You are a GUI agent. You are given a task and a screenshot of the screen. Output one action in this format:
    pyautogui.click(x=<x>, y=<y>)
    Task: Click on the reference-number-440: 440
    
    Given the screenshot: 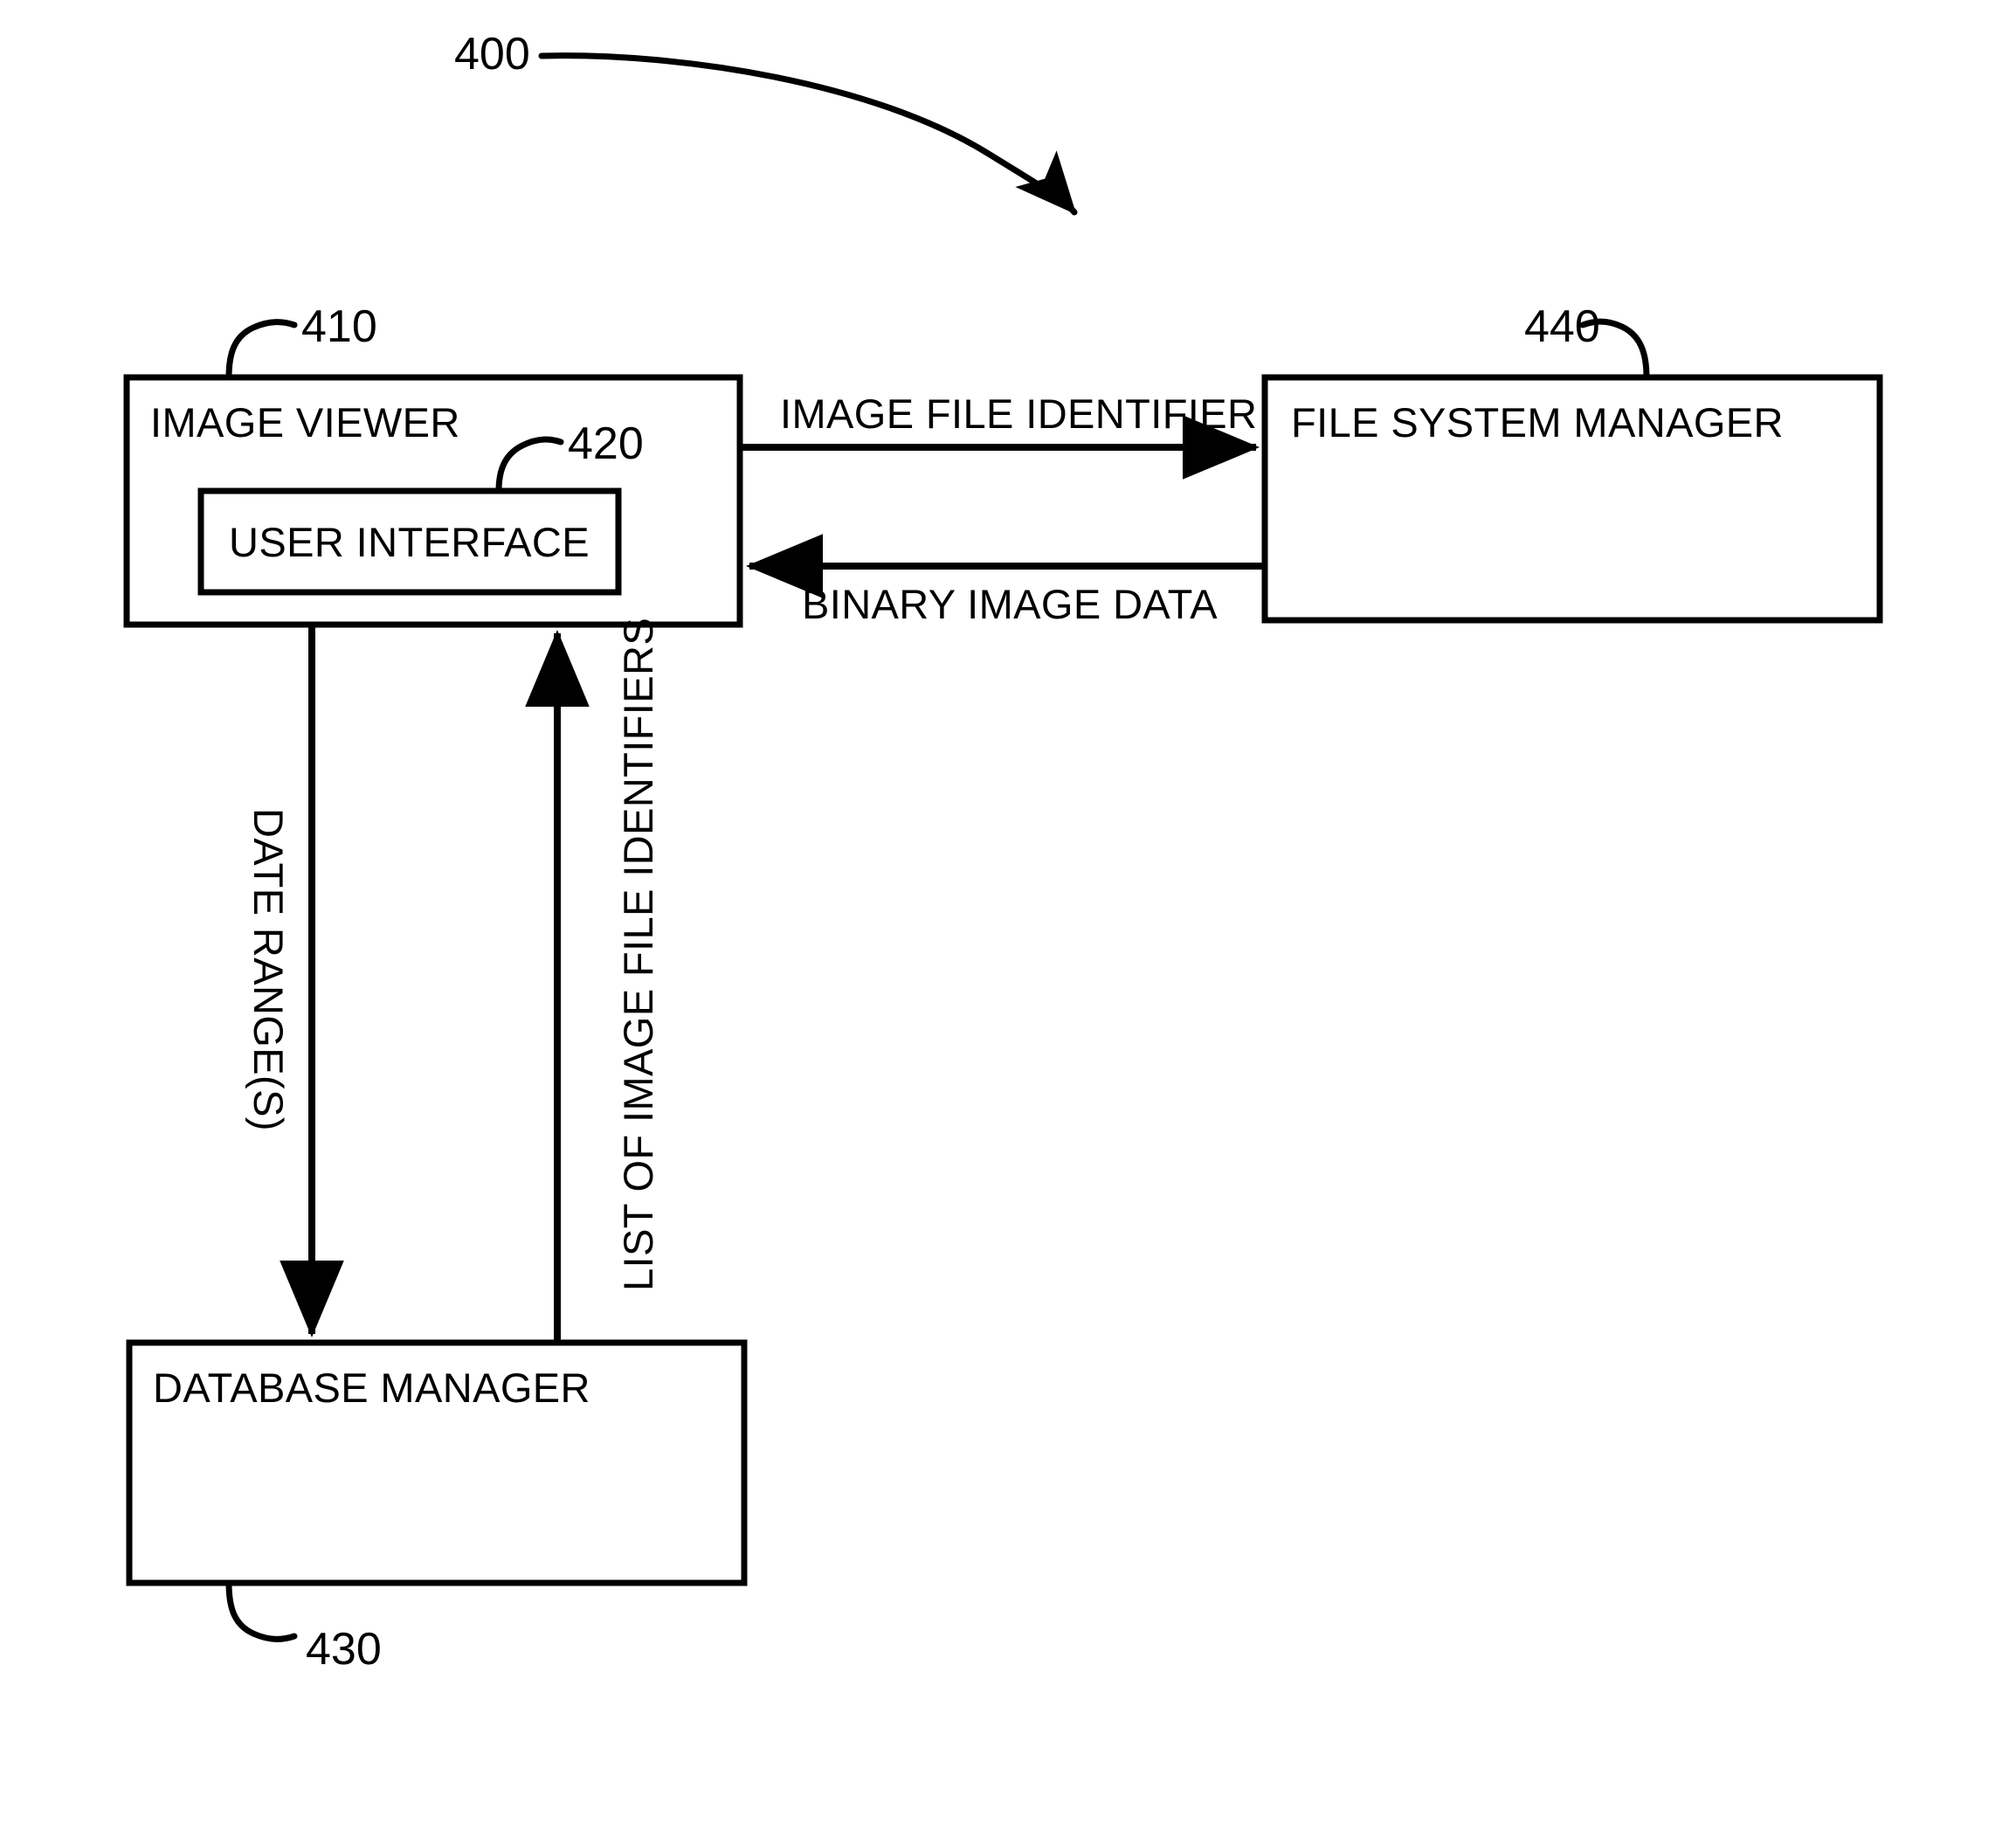 What is the action you would take?
    pyautogui.click(x=1562, y=326)
    